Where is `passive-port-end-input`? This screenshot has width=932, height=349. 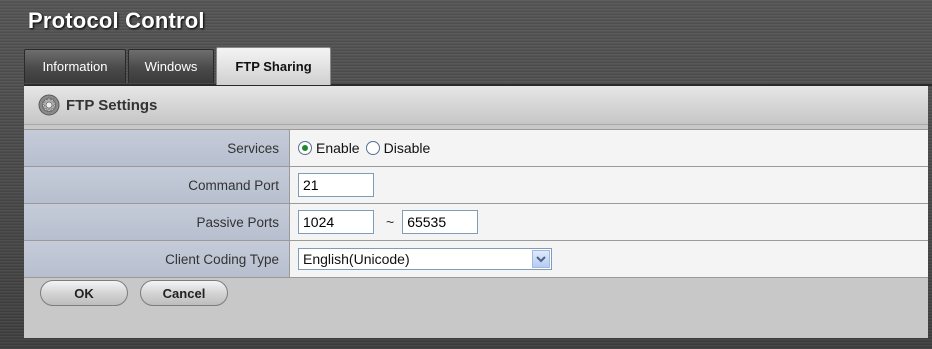 passive-port-end-input is located at coordinates (440, 222).